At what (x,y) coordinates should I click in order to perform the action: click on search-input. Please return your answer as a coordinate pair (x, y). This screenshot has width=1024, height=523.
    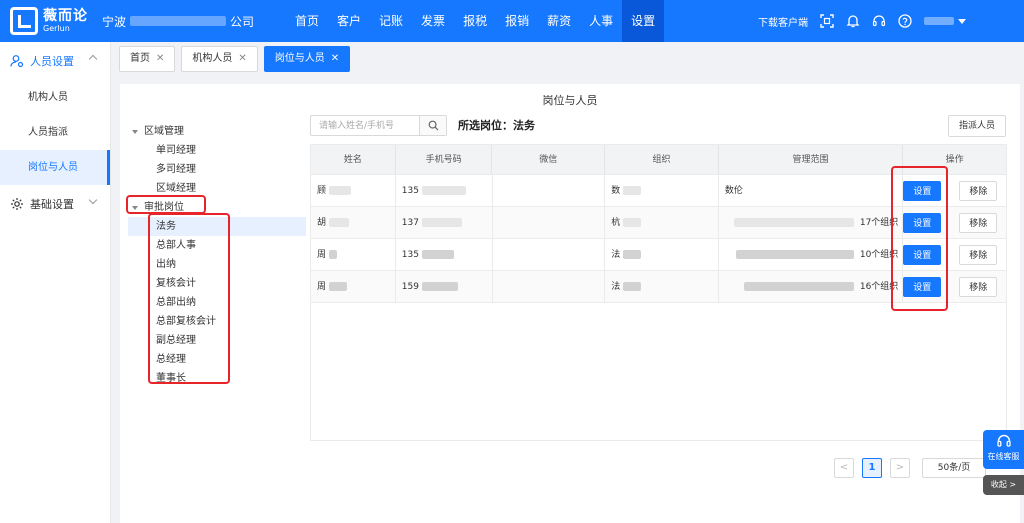
    Looking at the image, I should click on (365, 125).